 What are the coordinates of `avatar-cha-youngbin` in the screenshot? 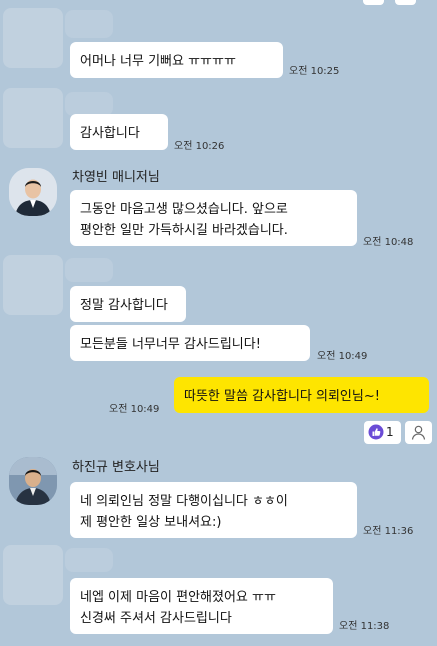 It's located at (33, 192).